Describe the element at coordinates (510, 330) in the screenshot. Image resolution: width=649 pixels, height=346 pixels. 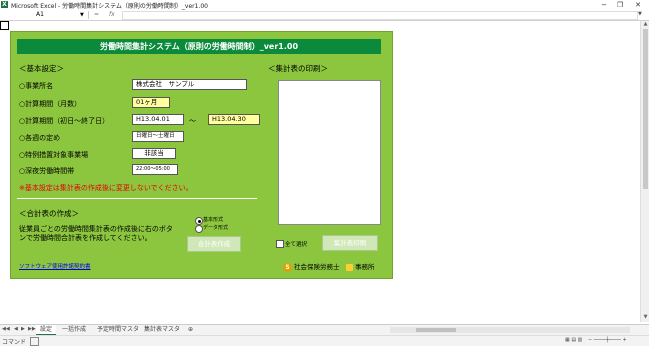
I see `horizontal-scrollbar` at that location.